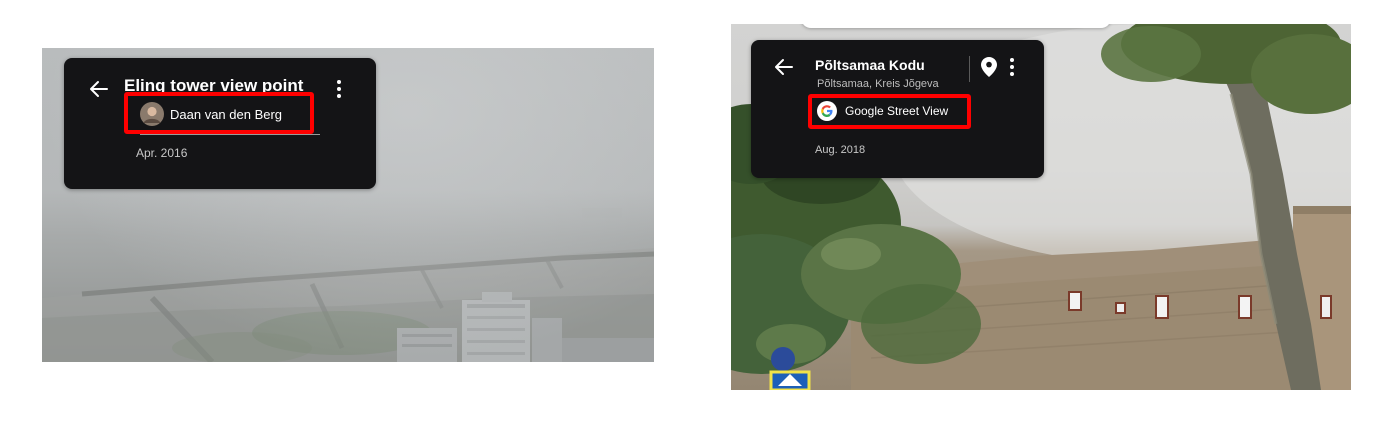  What do you see at coordinates (230, 134) in the screenshot?
I see `author-underline` at bounding box center [230, 134].